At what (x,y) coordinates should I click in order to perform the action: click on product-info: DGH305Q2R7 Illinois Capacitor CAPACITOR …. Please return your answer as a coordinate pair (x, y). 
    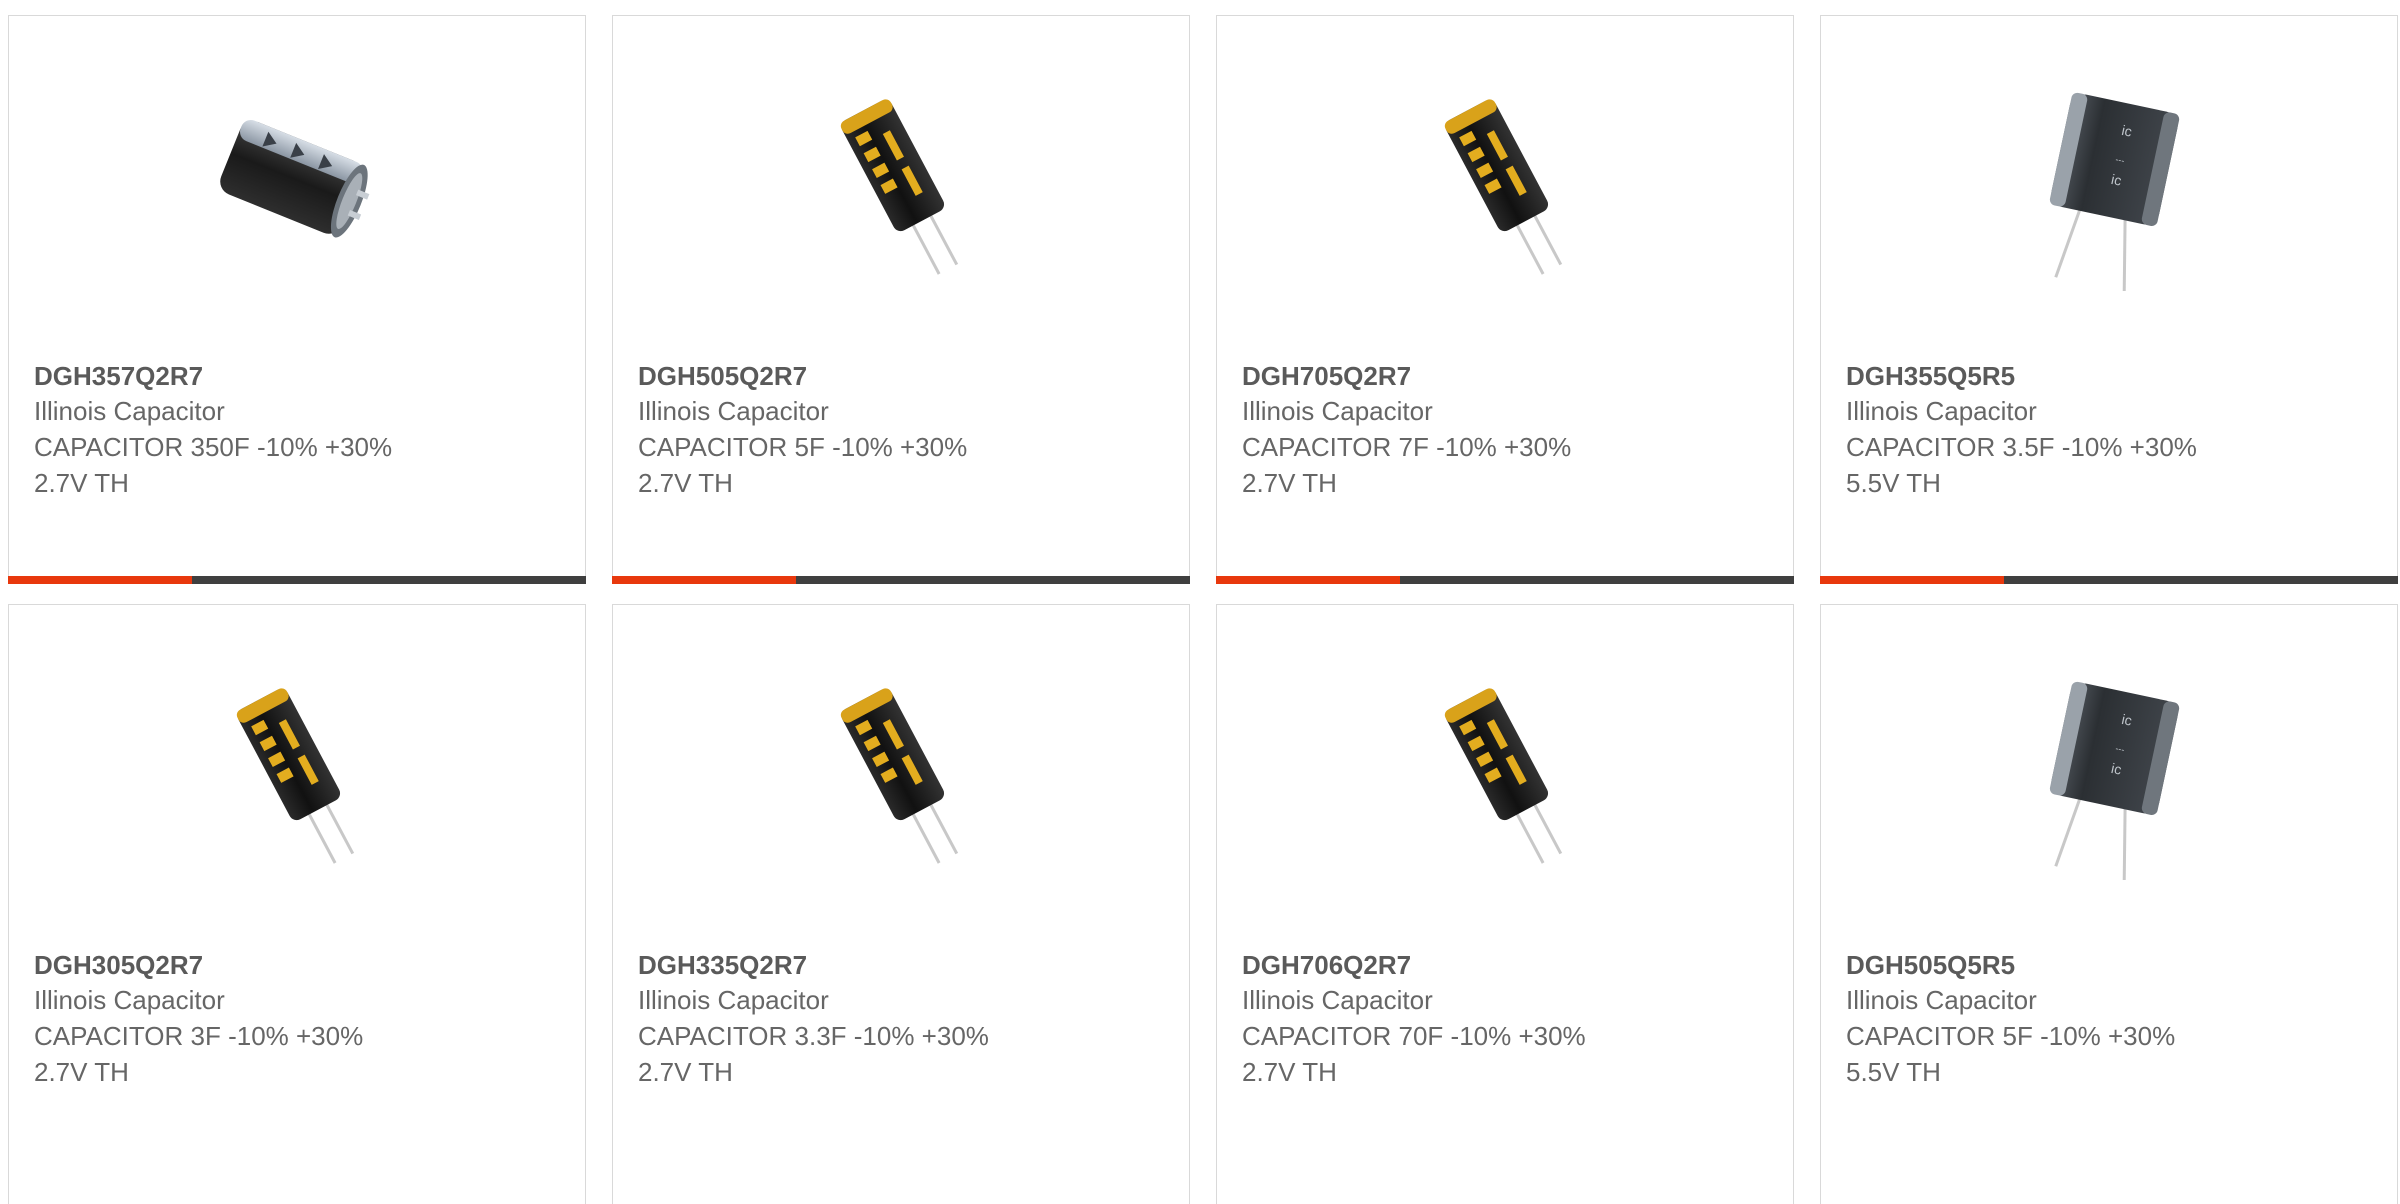
    Looking at the image, I should click on (297, 1019).